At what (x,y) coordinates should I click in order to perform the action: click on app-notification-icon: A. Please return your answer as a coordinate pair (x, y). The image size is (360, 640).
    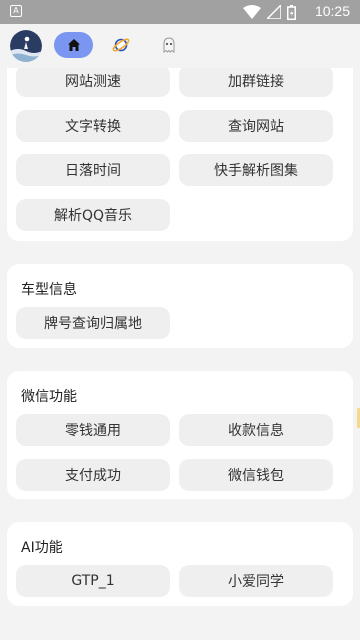
    Looking at the image, I should click on (16, 11).